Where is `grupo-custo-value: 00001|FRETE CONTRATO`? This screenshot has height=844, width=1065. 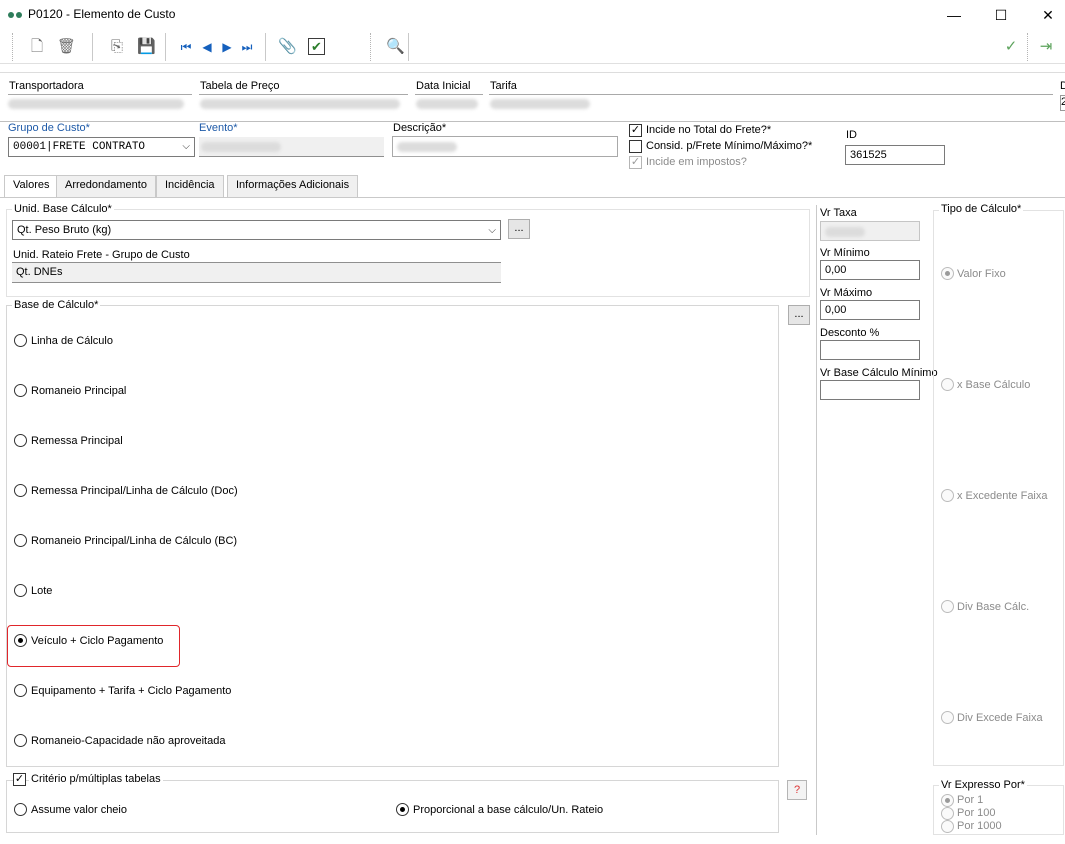
grupo-custo-value: 00001|FRETE CONTRATO is located at coordinates (79, 147).